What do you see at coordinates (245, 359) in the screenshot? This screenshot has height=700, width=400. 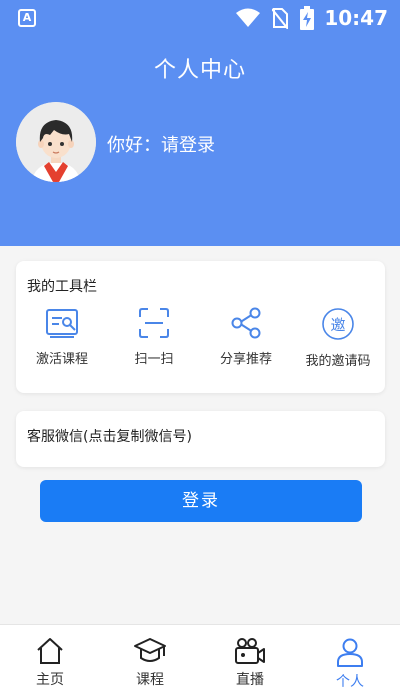 I see `tool-label: 分享推荐` at bounding box center [245, 359].